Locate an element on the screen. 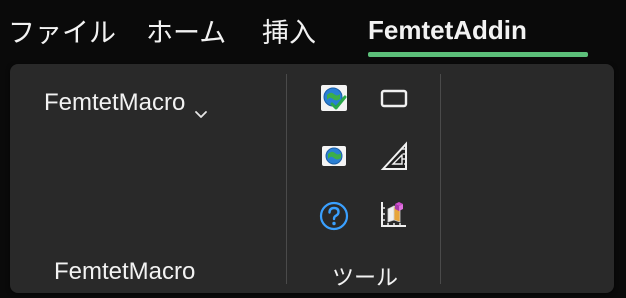  group-label-femtet-macro: FemtetMacro is located at coordinates (125, 271).